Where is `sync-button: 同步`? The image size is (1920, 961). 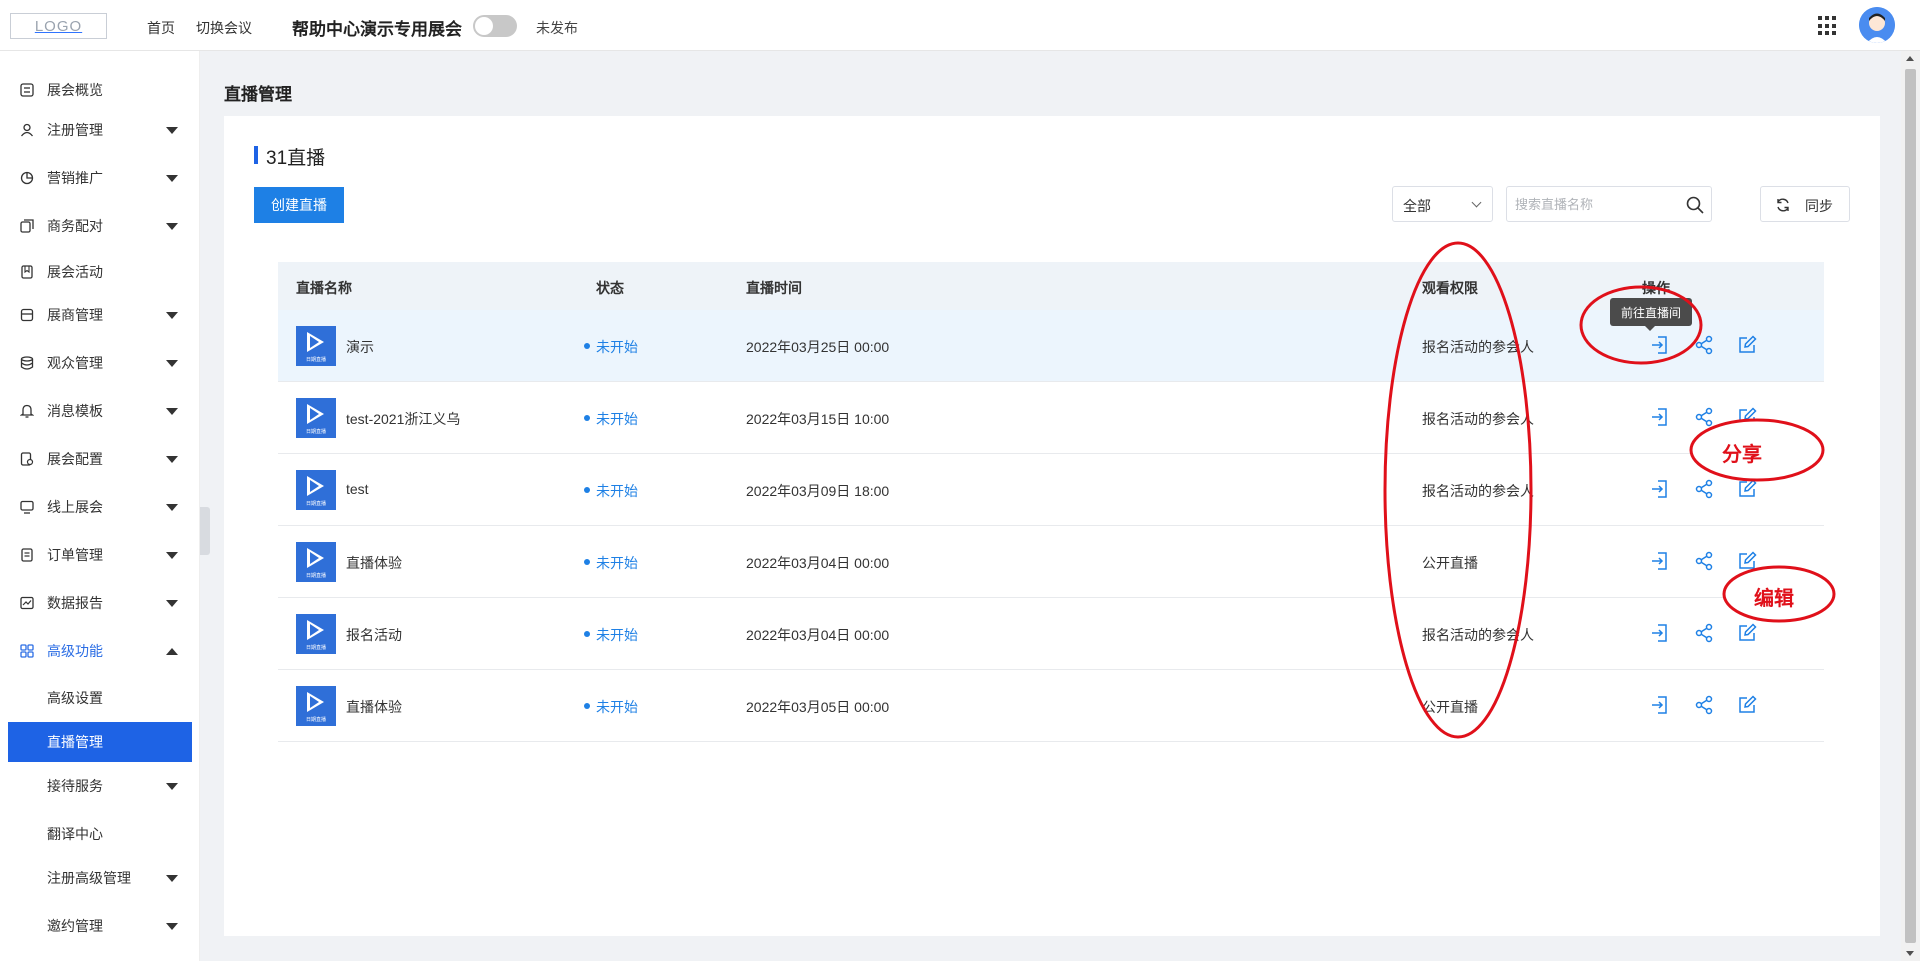
sync-button: 同步 is located at coordinates (1805, 204).